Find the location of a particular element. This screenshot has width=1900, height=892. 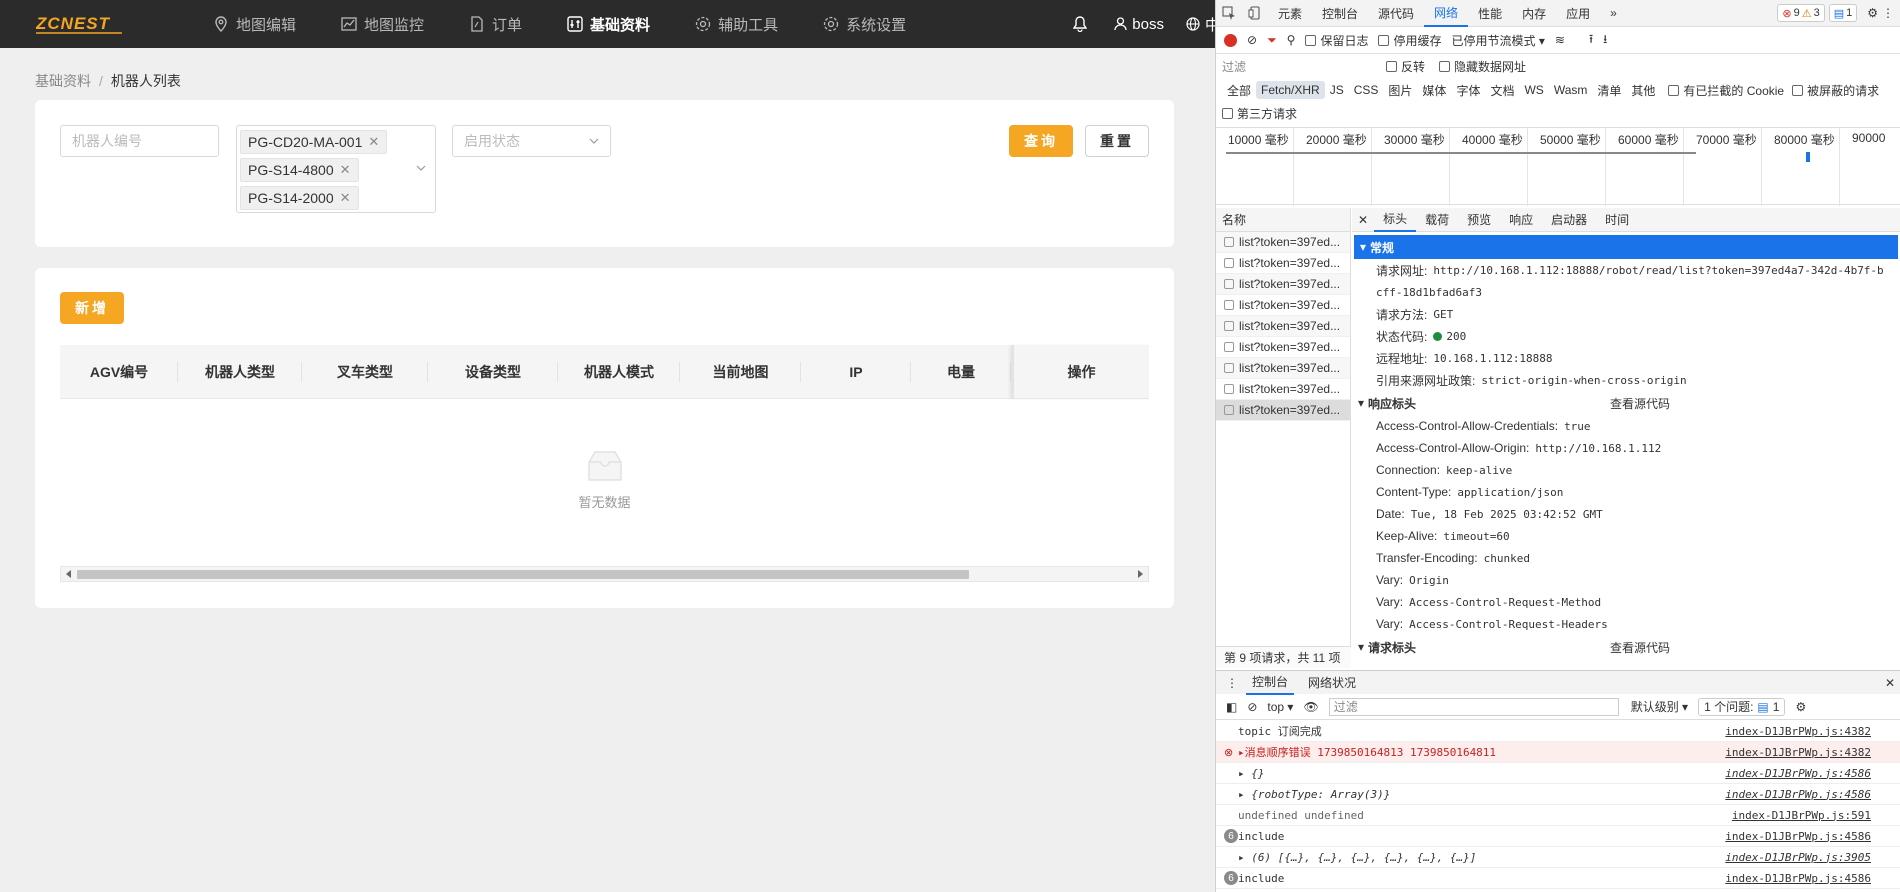

type-filter: 字体 is located at coordinates (1468, 90).